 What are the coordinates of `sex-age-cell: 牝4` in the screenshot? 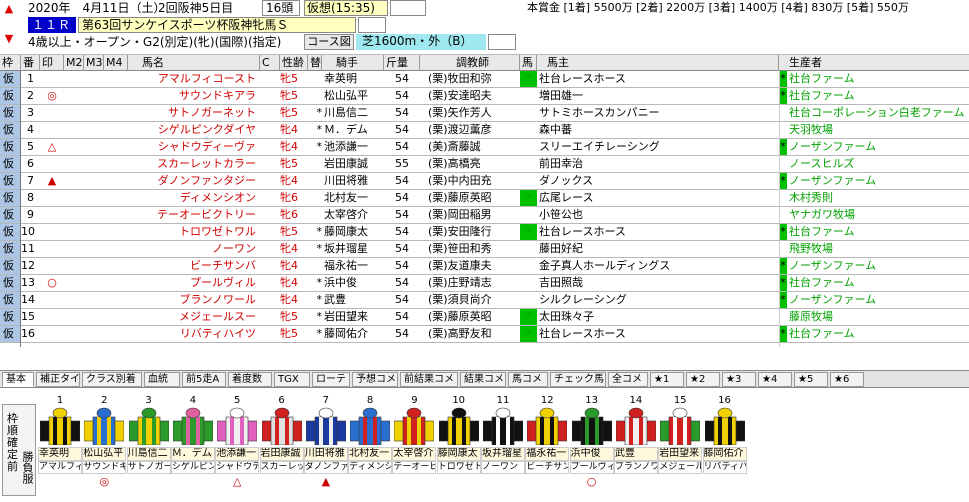 It's located at (289, 180).